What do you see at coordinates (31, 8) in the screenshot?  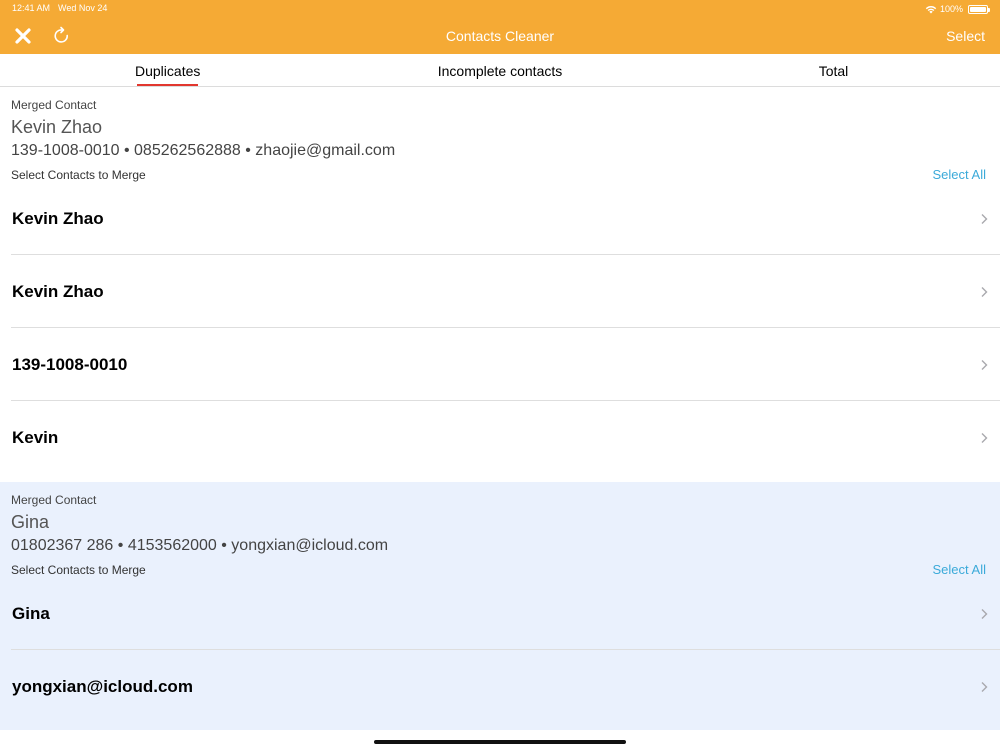 I see `status-time: 12:41 AM` at bounding box center [31, 8].